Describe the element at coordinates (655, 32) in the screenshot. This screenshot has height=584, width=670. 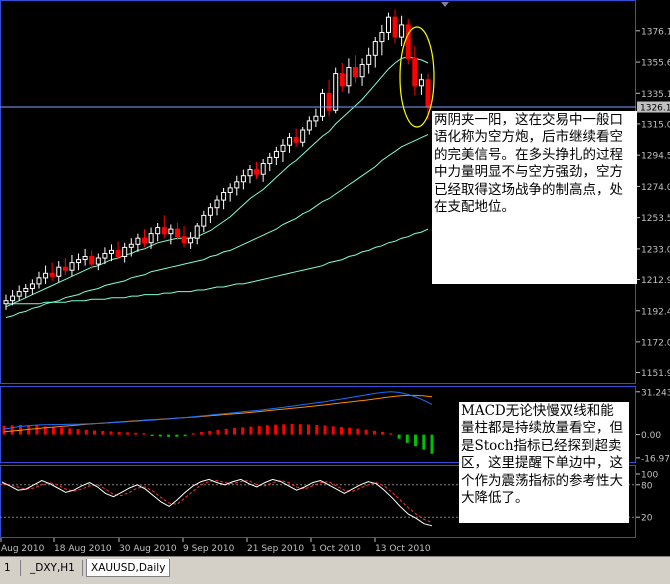
I see `price-tick-label: 1376.1` at that location.